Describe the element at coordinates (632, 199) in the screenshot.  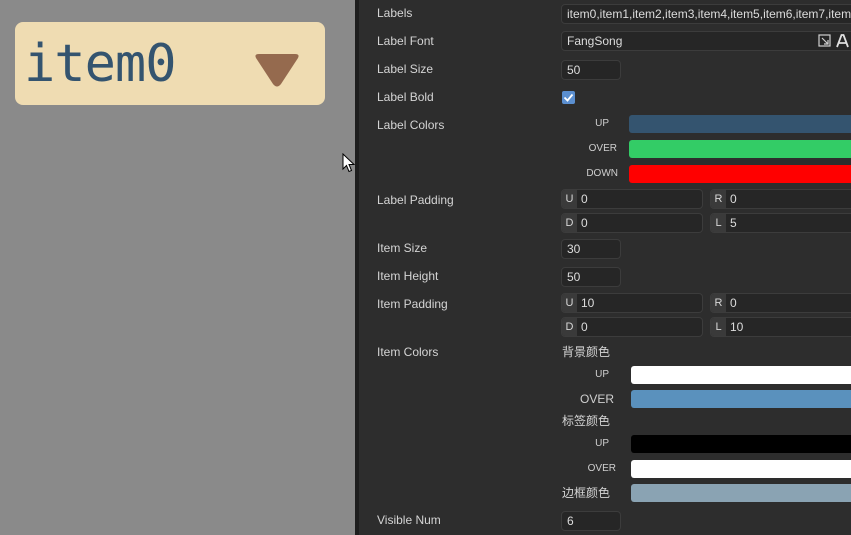
I see `label-padding-up-field: U 0` at that location.